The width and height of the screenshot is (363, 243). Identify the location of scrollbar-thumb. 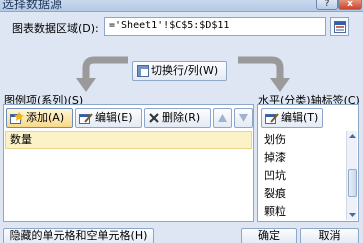
(352, 183).